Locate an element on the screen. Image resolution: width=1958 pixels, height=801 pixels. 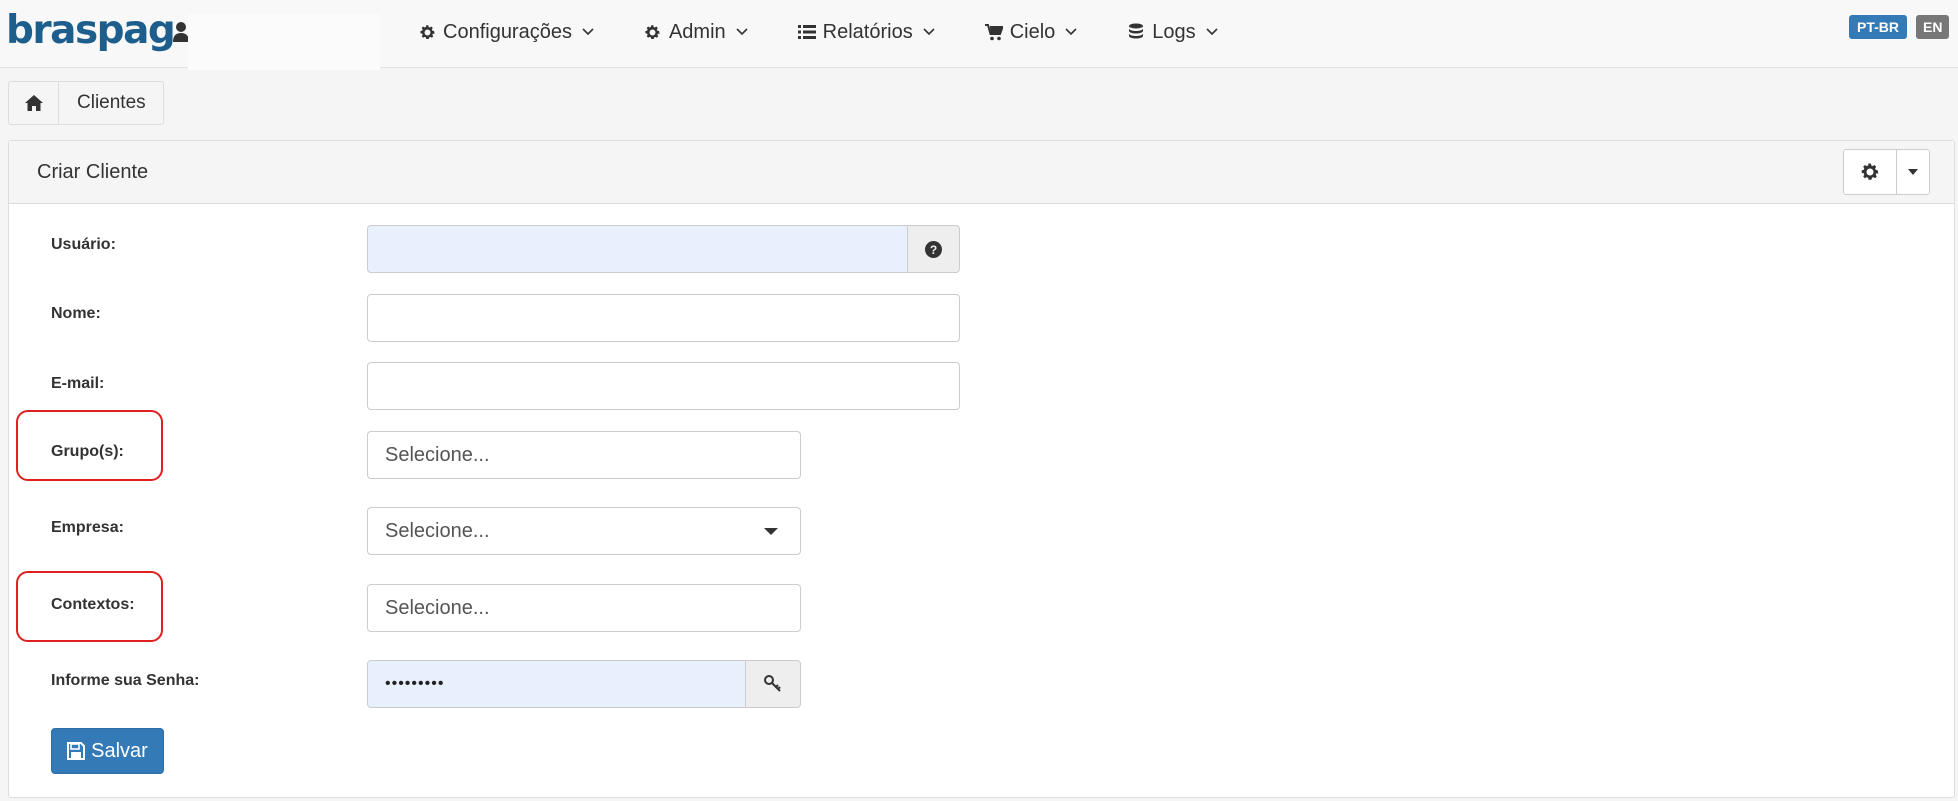
list-icon is located at coordinates (806, 32).